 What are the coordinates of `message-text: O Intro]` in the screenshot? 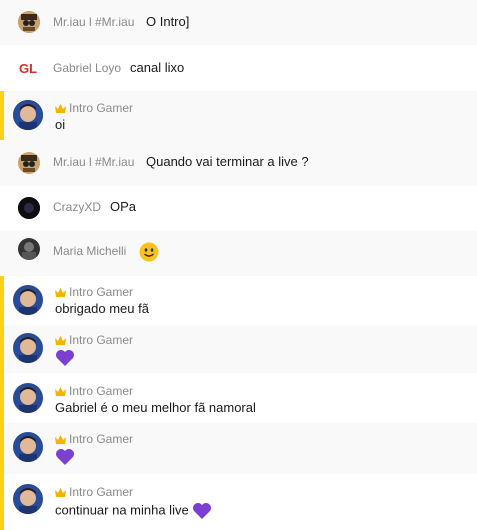 It's located at (168, 21).